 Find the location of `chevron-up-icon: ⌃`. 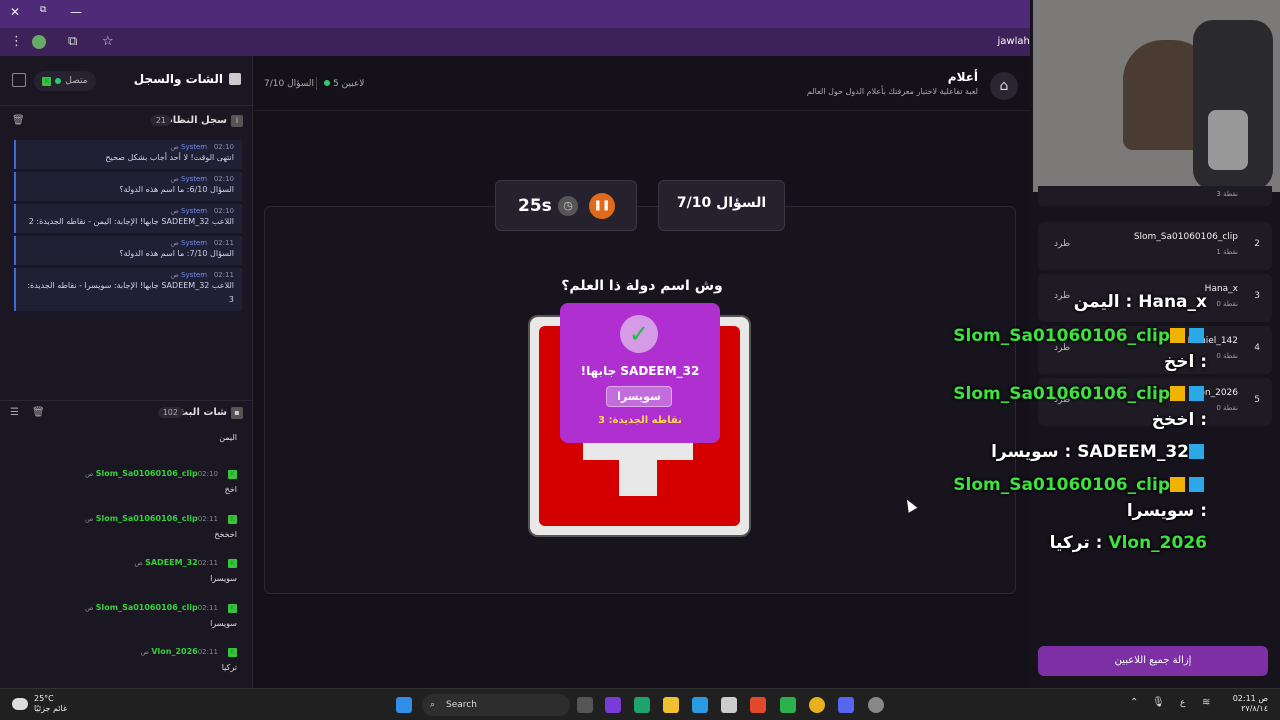

chevron-up-icon: ⌃ is located at coordinates (1134, 702).